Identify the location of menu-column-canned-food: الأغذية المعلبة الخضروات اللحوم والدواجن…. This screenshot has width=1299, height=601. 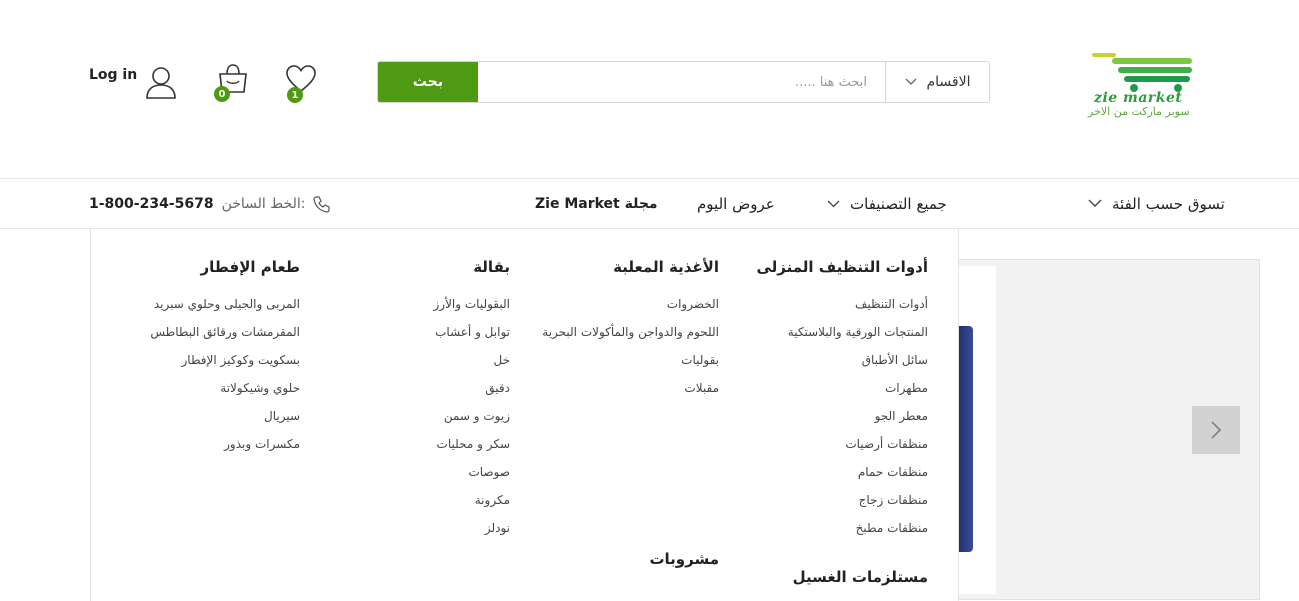
(609, 408).